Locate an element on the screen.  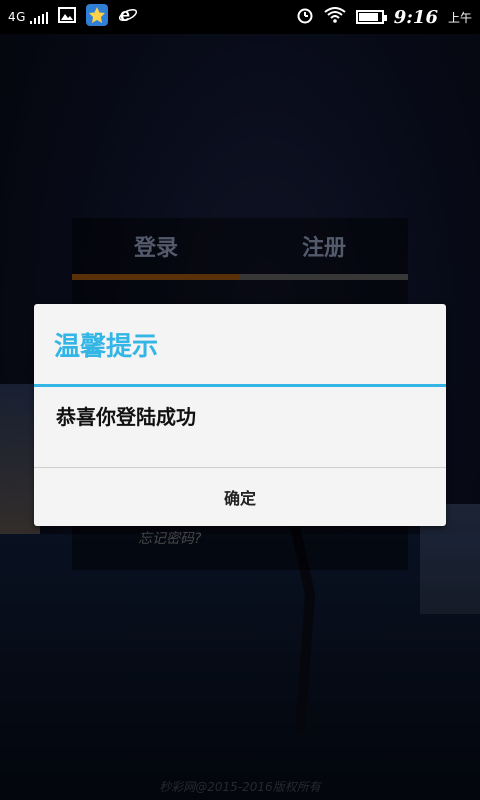
dialog-message: 恭喜你登陆成功 is located at coordinates (126, 417).